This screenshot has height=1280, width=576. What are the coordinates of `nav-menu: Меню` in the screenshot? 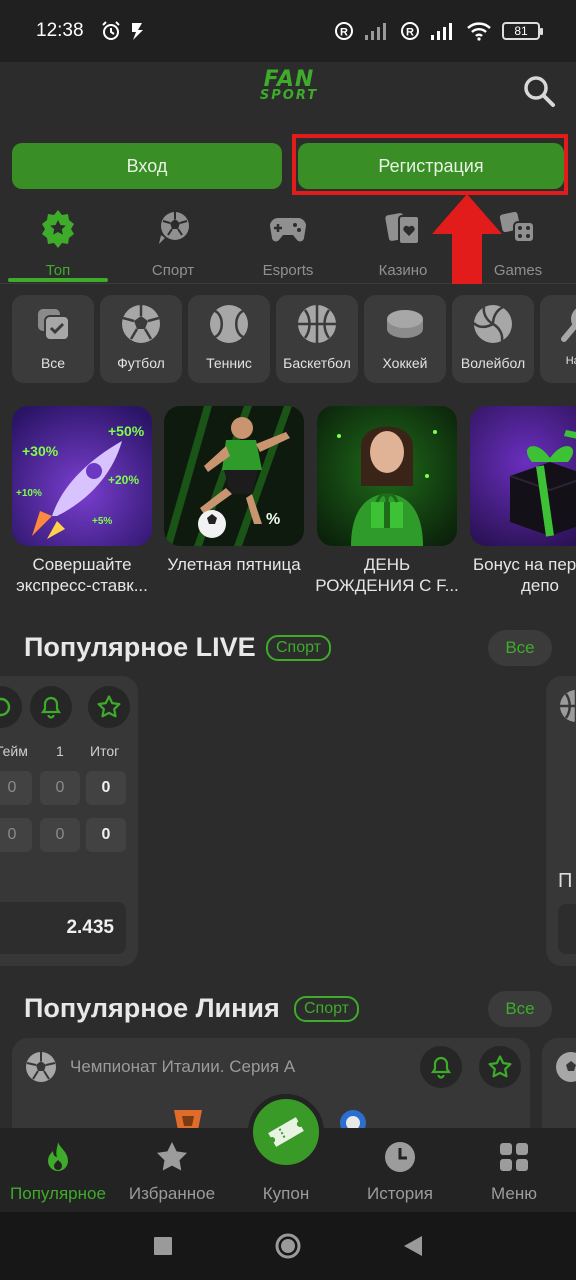 It's located at (514, 1170).